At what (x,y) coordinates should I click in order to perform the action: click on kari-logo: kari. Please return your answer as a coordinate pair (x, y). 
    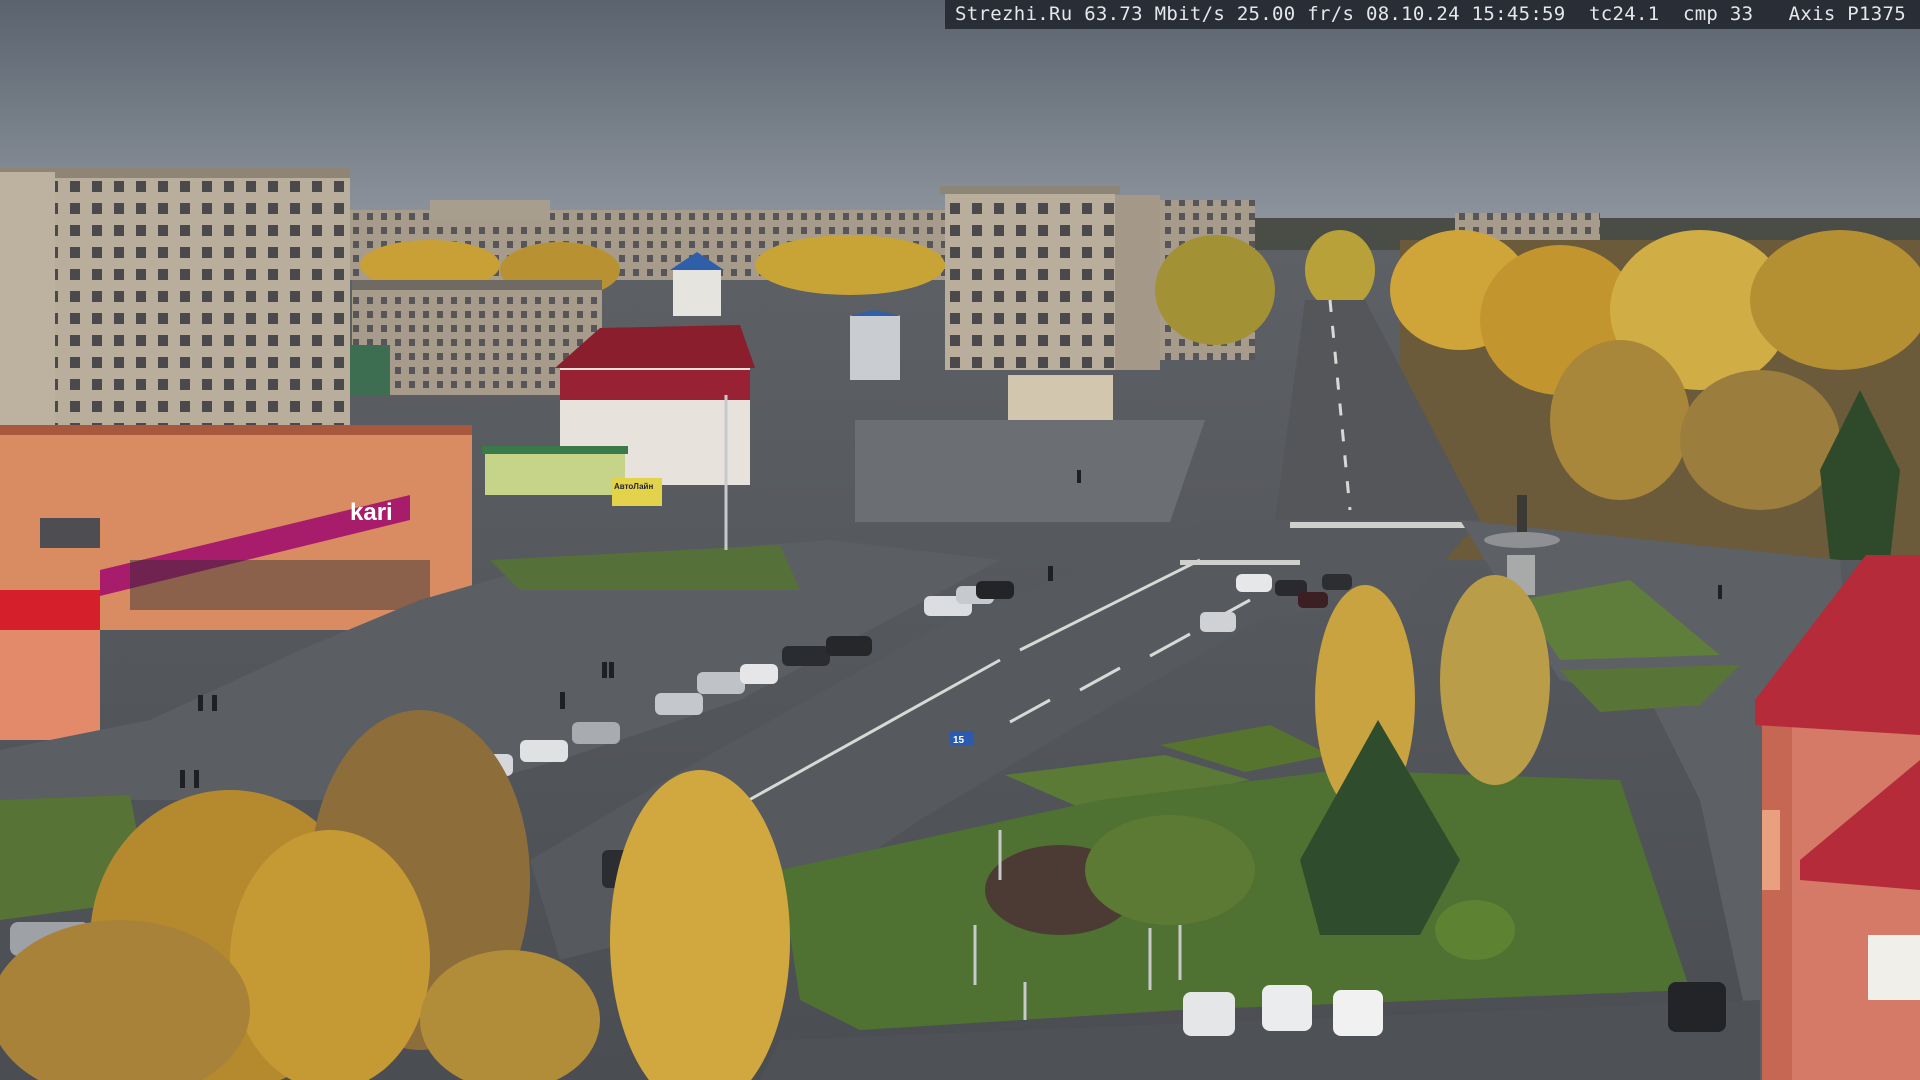
    Looking at the image, I should click on (371, 512).